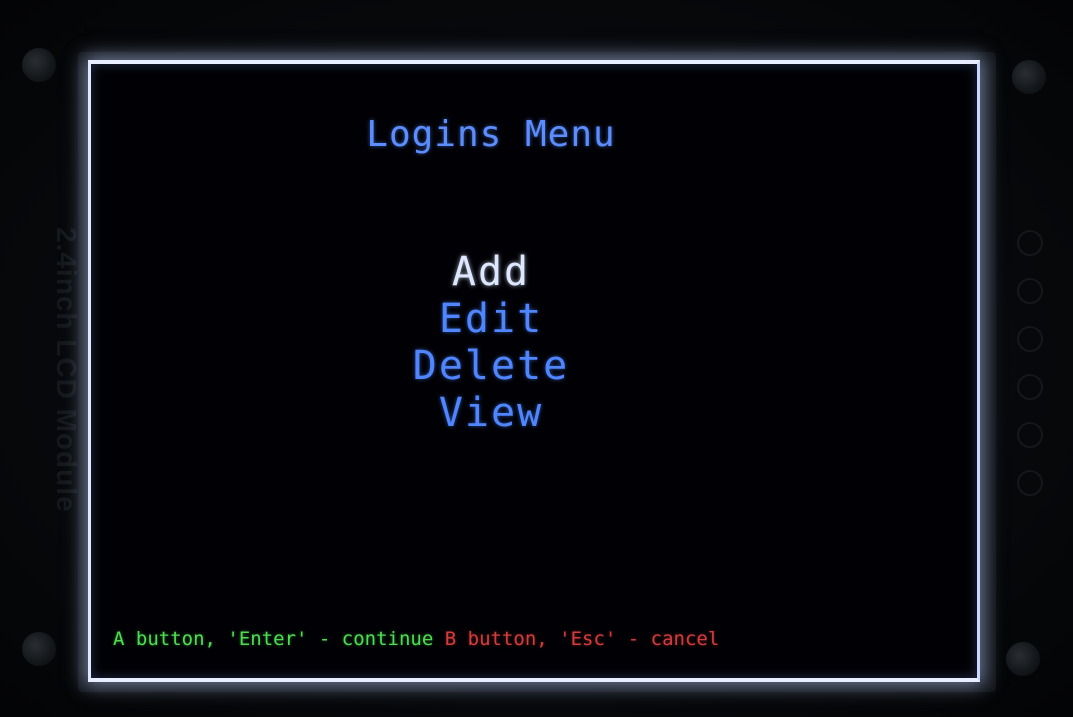  I want to click on cancel-hint: B button, 'Esc' - cancel, so click(582, 639).